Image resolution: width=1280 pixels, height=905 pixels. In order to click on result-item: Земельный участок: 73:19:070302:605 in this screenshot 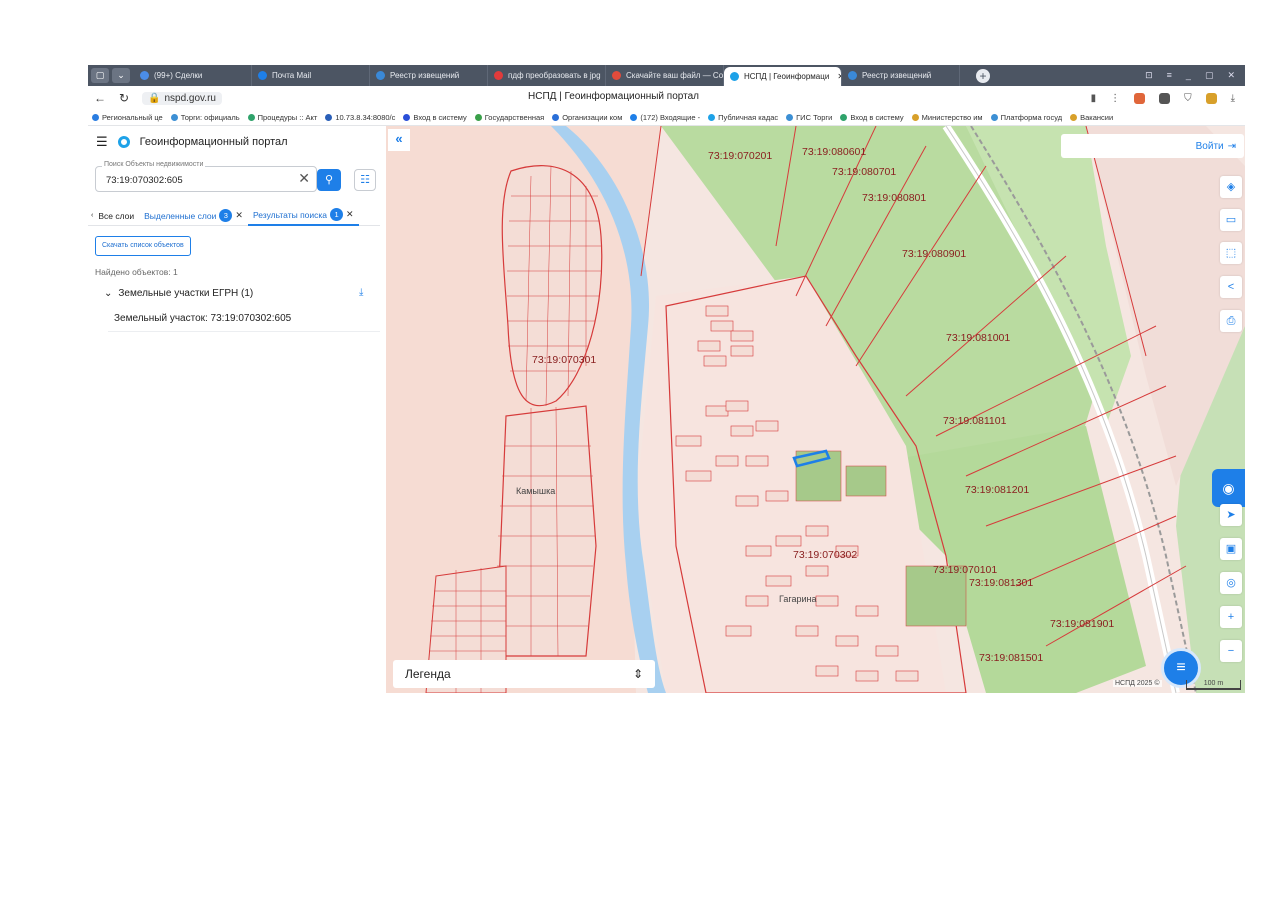, I will do `click(244, 319)`.